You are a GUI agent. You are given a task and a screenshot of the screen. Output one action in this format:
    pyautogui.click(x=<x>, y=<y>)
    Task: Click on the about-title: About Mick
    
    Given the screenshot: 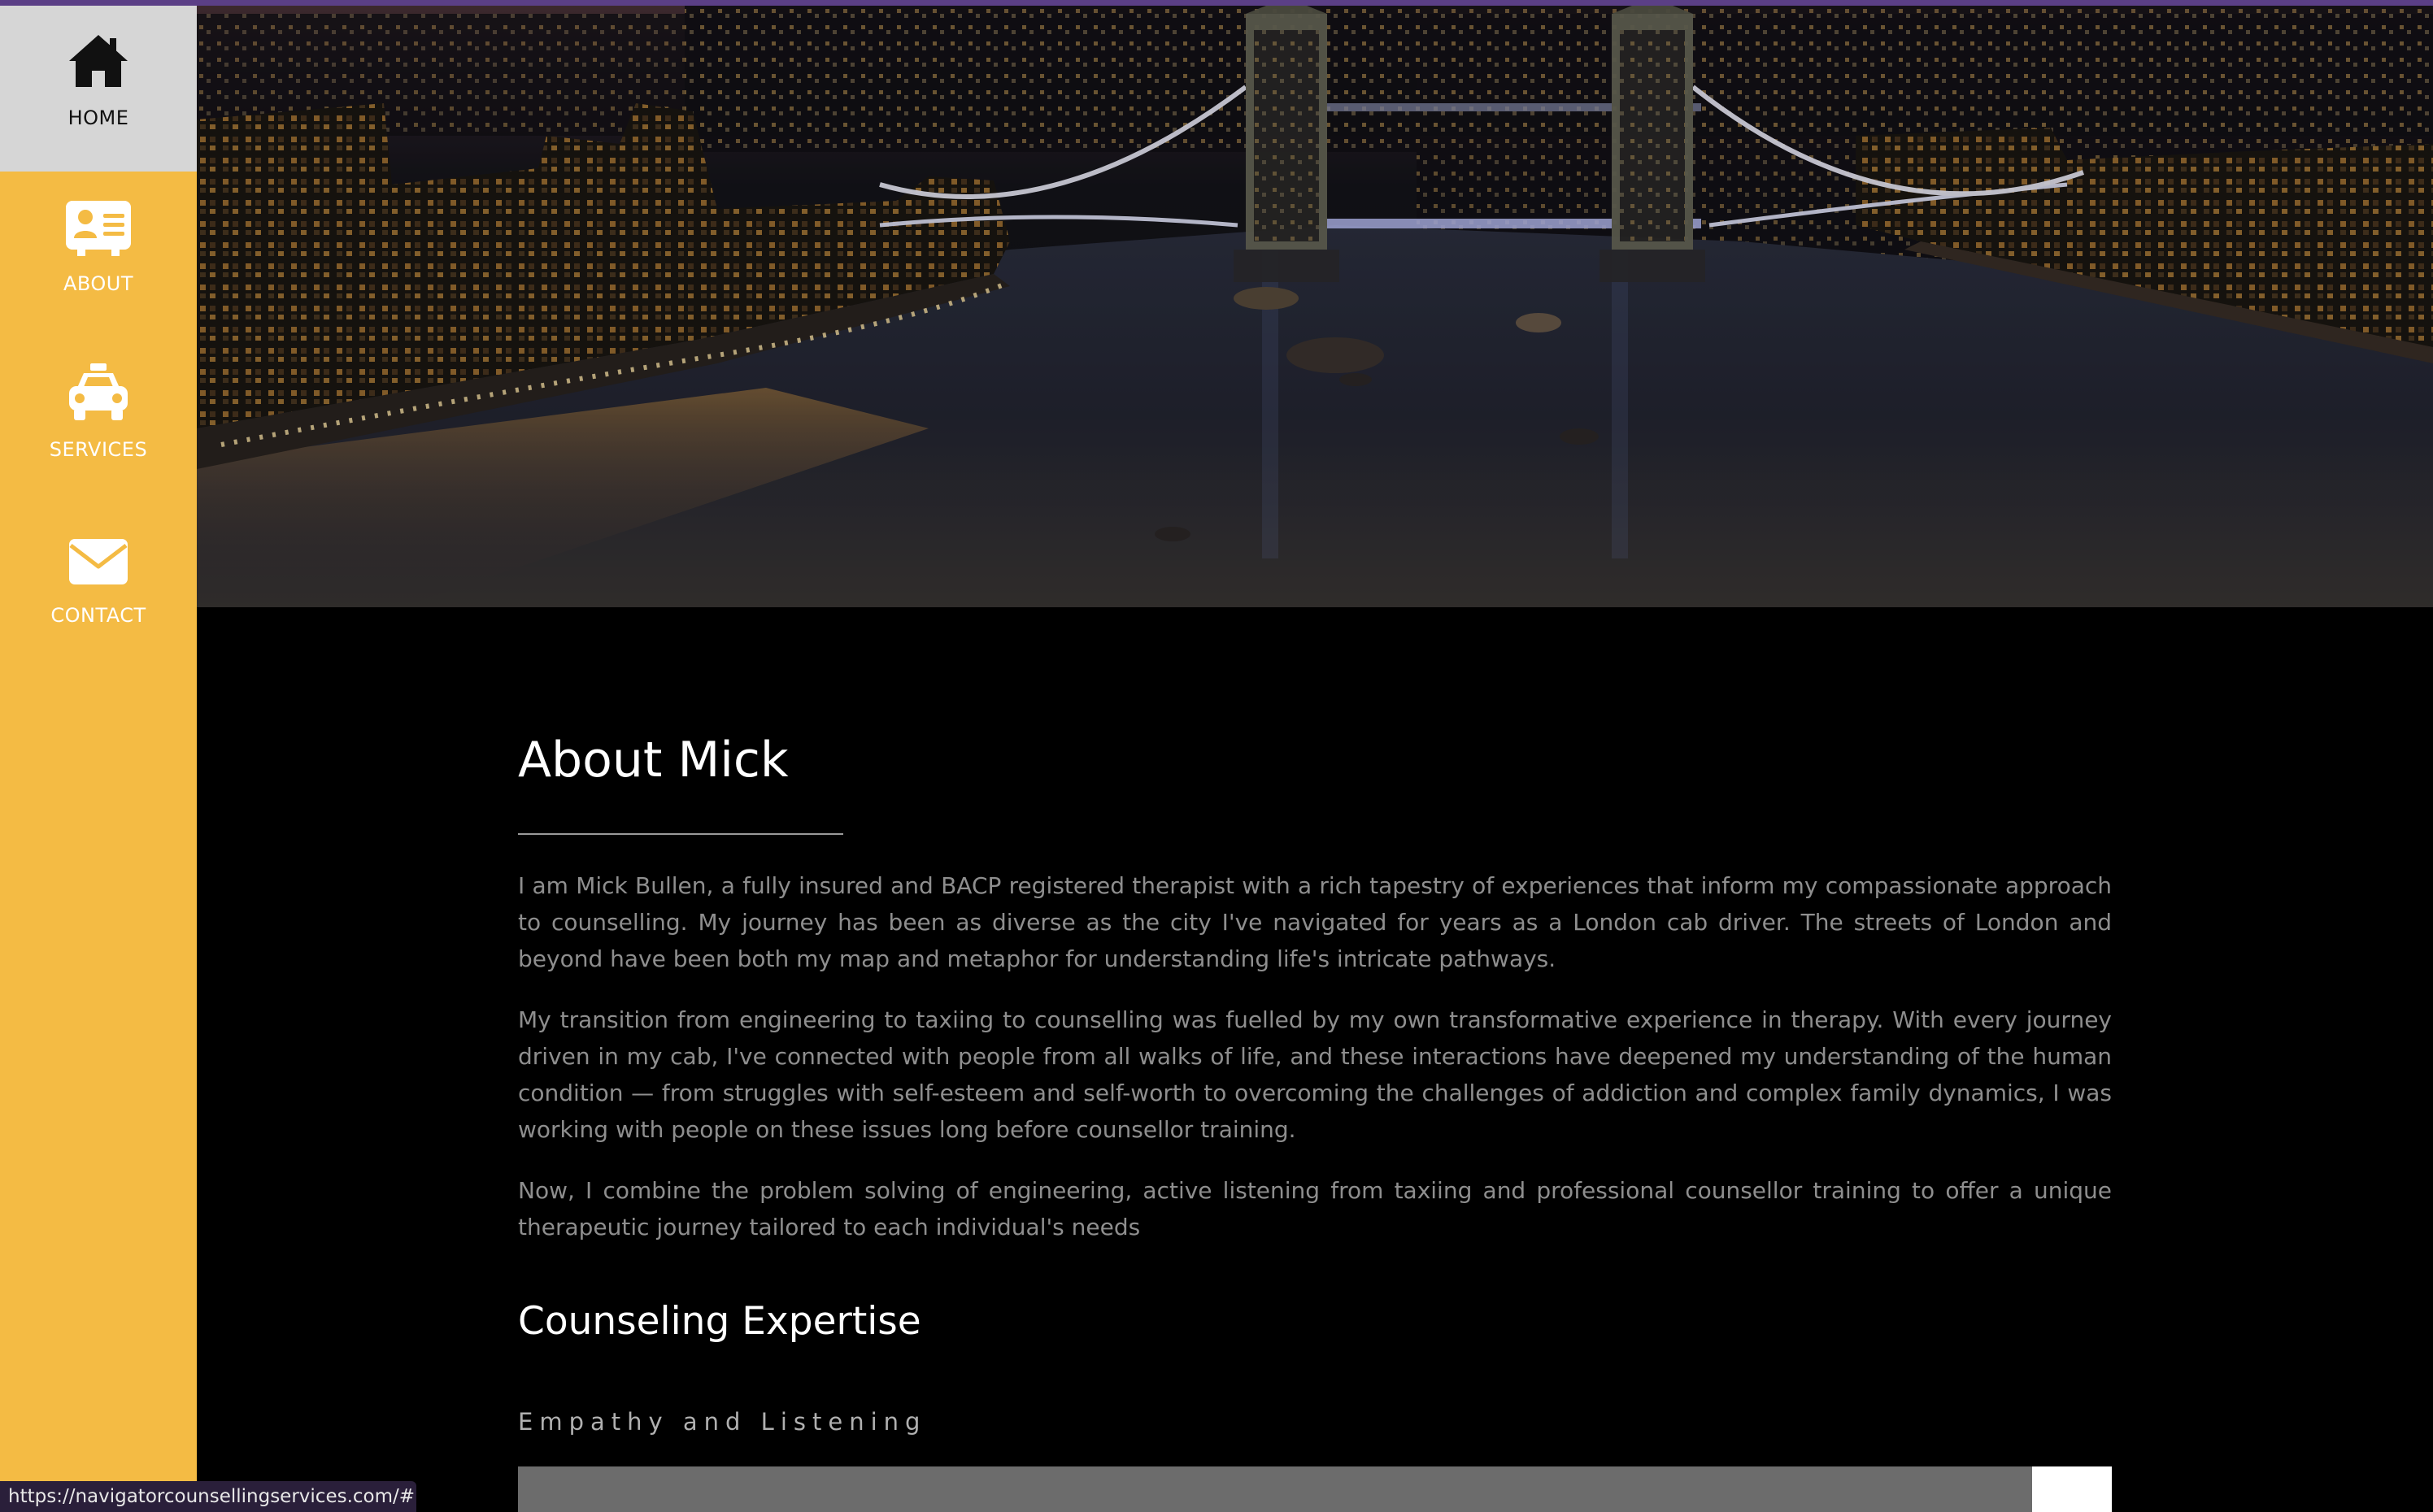 What is the action you would take?
    pyautogui.click(x=653, y=760)
    